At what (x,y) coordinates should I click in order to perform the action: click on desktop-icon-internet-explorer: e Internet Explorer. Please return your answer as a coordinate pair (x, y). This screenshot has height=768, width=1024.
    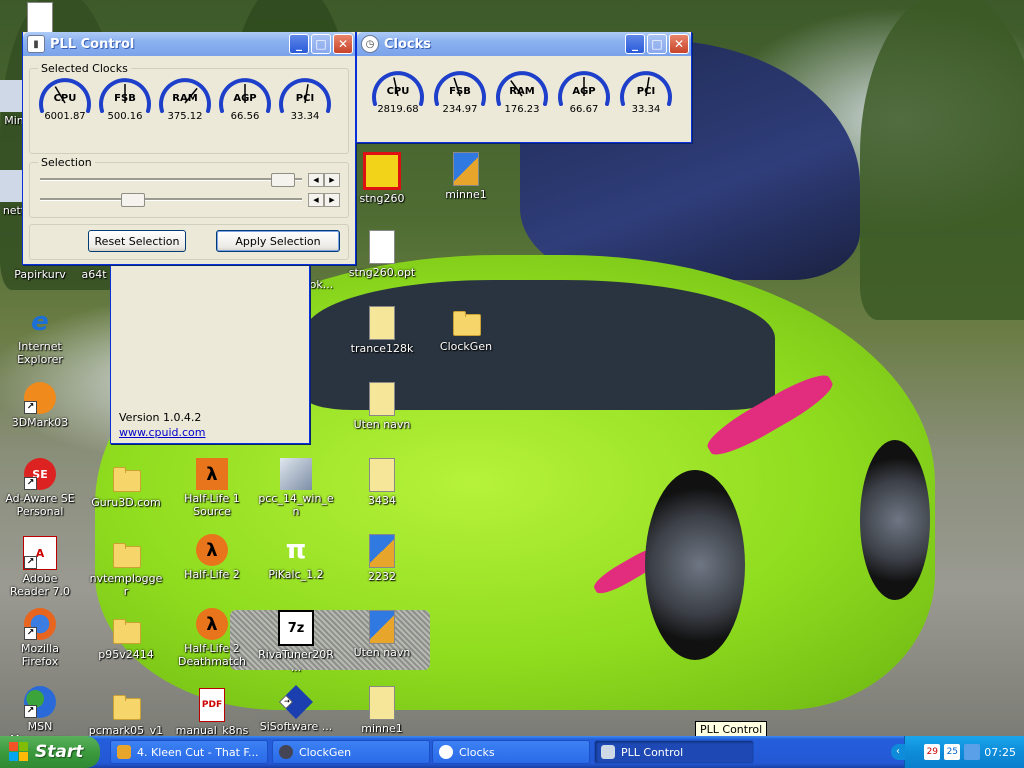
    Looking at the image, I should click on (40, 336).